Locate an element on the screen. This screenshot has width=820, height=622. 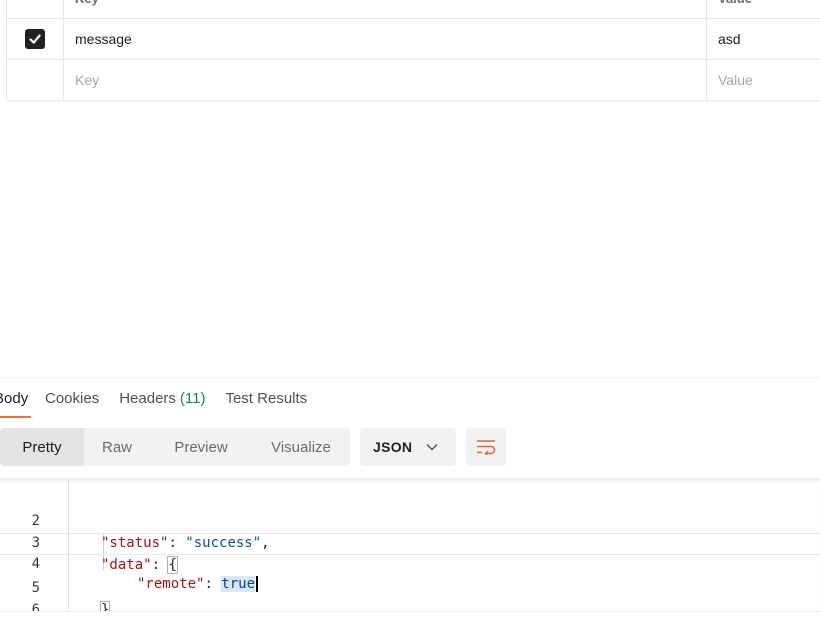
tab-test-results-label: Test Results is located at coordinates (266, 398).